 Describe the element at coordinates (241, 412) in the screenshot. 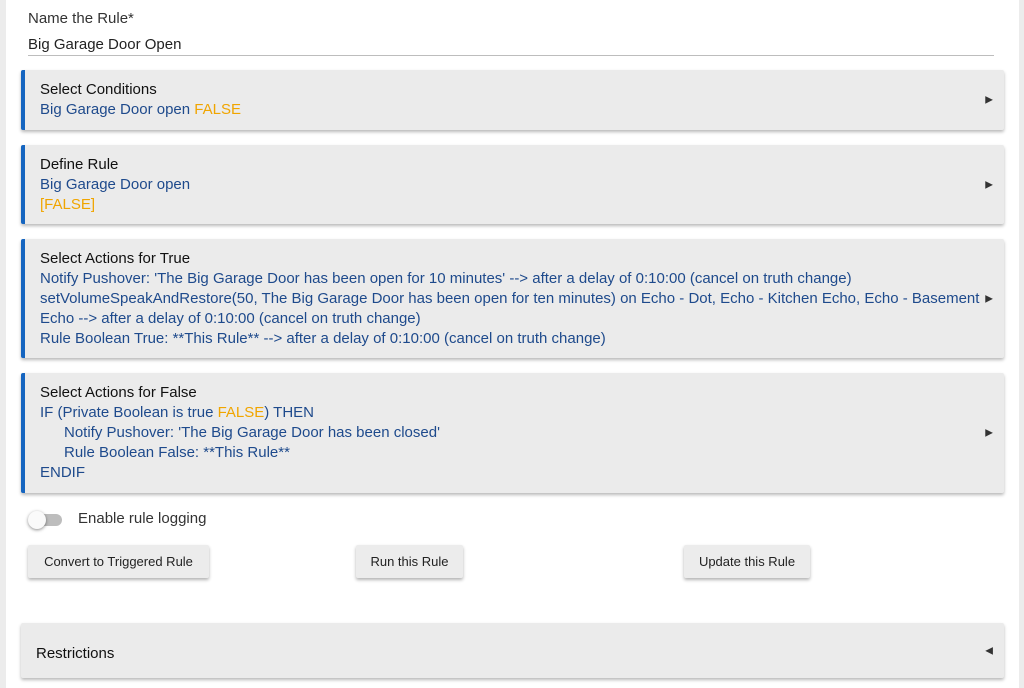

I see `if-state-flag: FALSE` at that location.